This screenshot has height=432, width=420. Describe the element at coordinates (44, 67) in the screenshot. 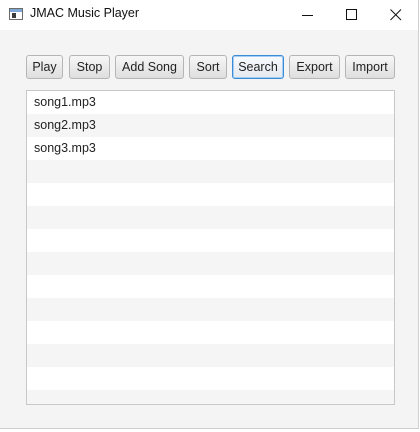

I see `play-button: Play` at that location.